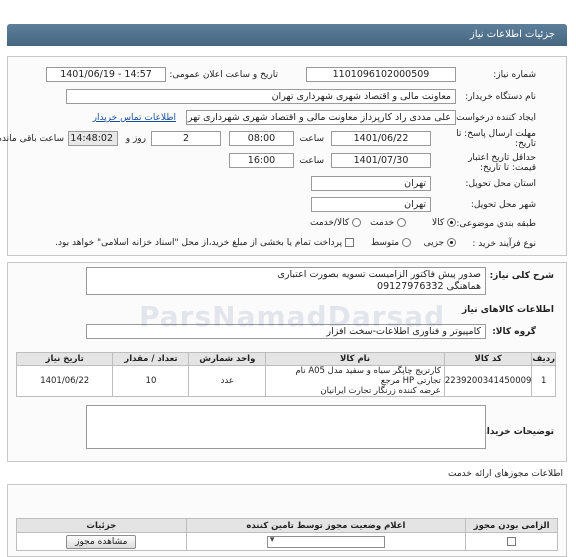  What do you see at coordinates (330, 223) in the screenshot?
I see `category-both-text: کالا/خدمت` at bounding box center [330, 223].